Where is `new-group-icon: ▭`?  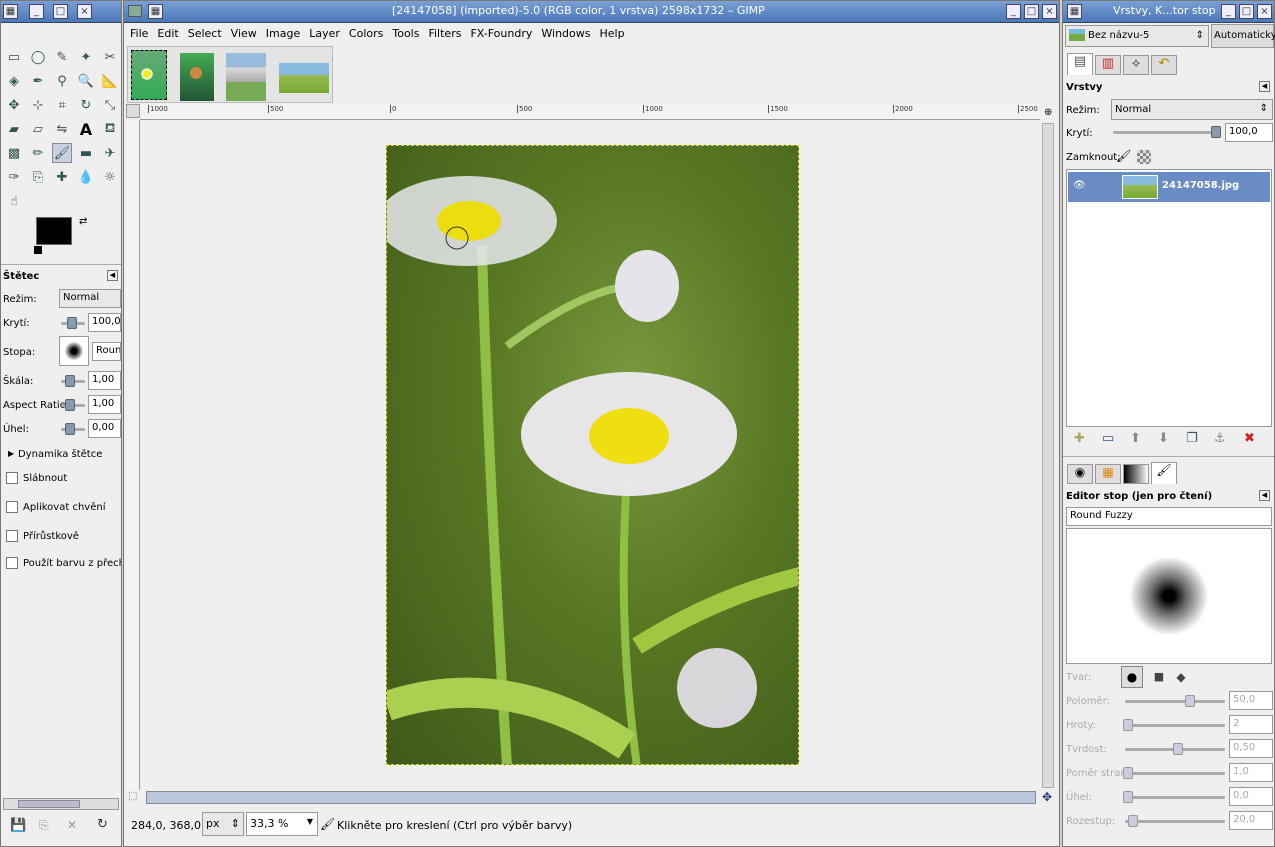 new-group-icon: ▭ is located at coordinates (1108, 438).